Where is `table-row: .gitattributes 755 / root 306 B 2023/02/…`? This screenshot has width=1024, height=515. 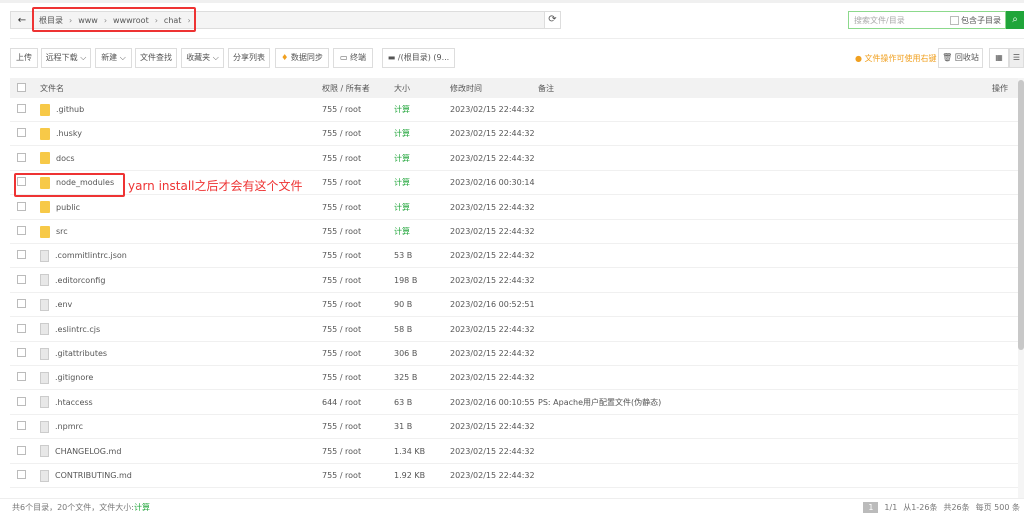 table-row: .gitattributes 755 / root 306 B 2023/02/… is located at coordinates (516, 354).